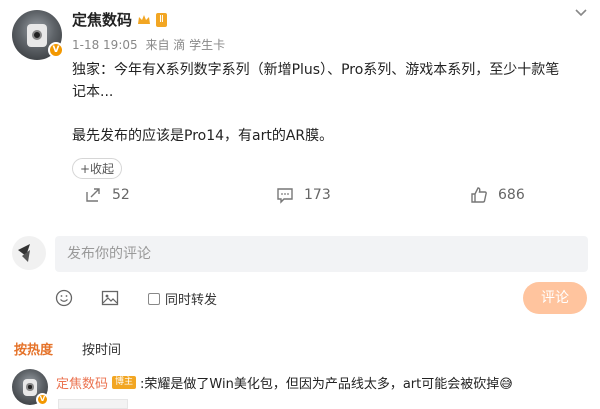 Image resolution: width=600 pixels, height=409 pixels. Describe the element at coordinates (101, 348) in the screenshot. I see `tab-time: 按时间` at that location.